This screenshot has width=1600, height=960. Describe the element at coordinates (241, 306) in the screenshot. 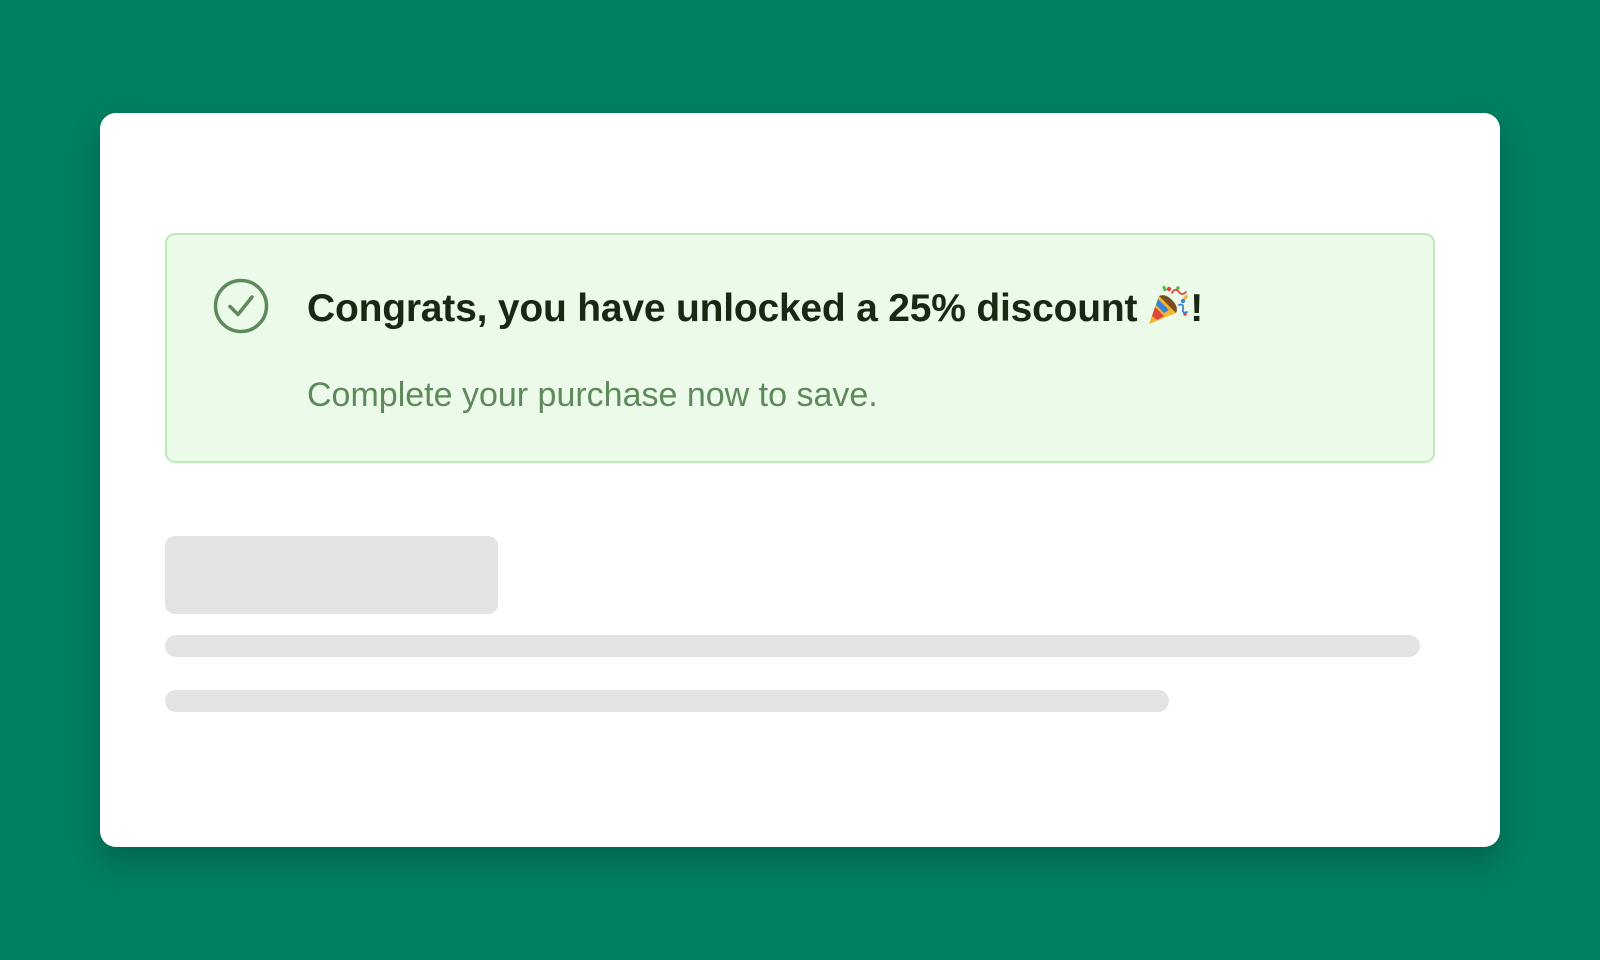

I see `check-circle-icon` at that location.